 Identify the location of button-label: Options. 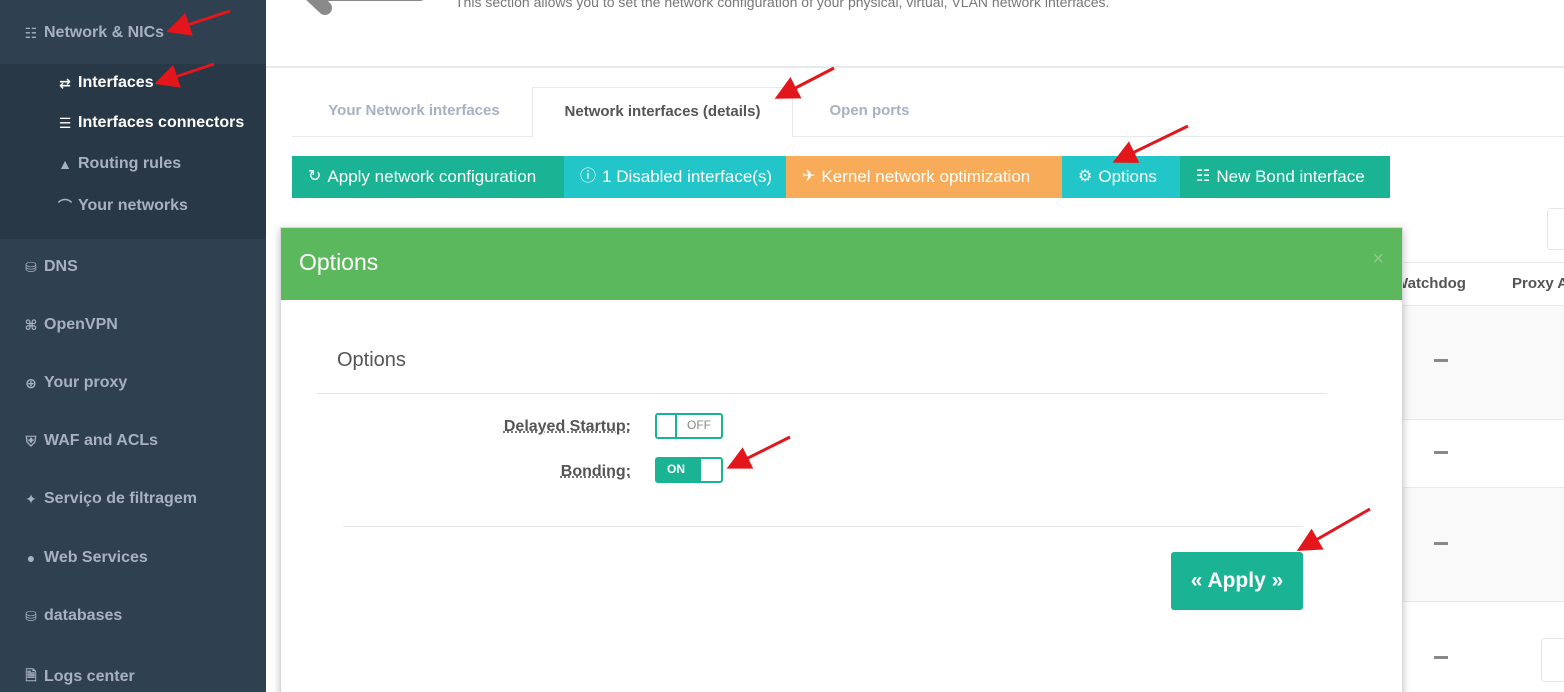
(1127, 176).